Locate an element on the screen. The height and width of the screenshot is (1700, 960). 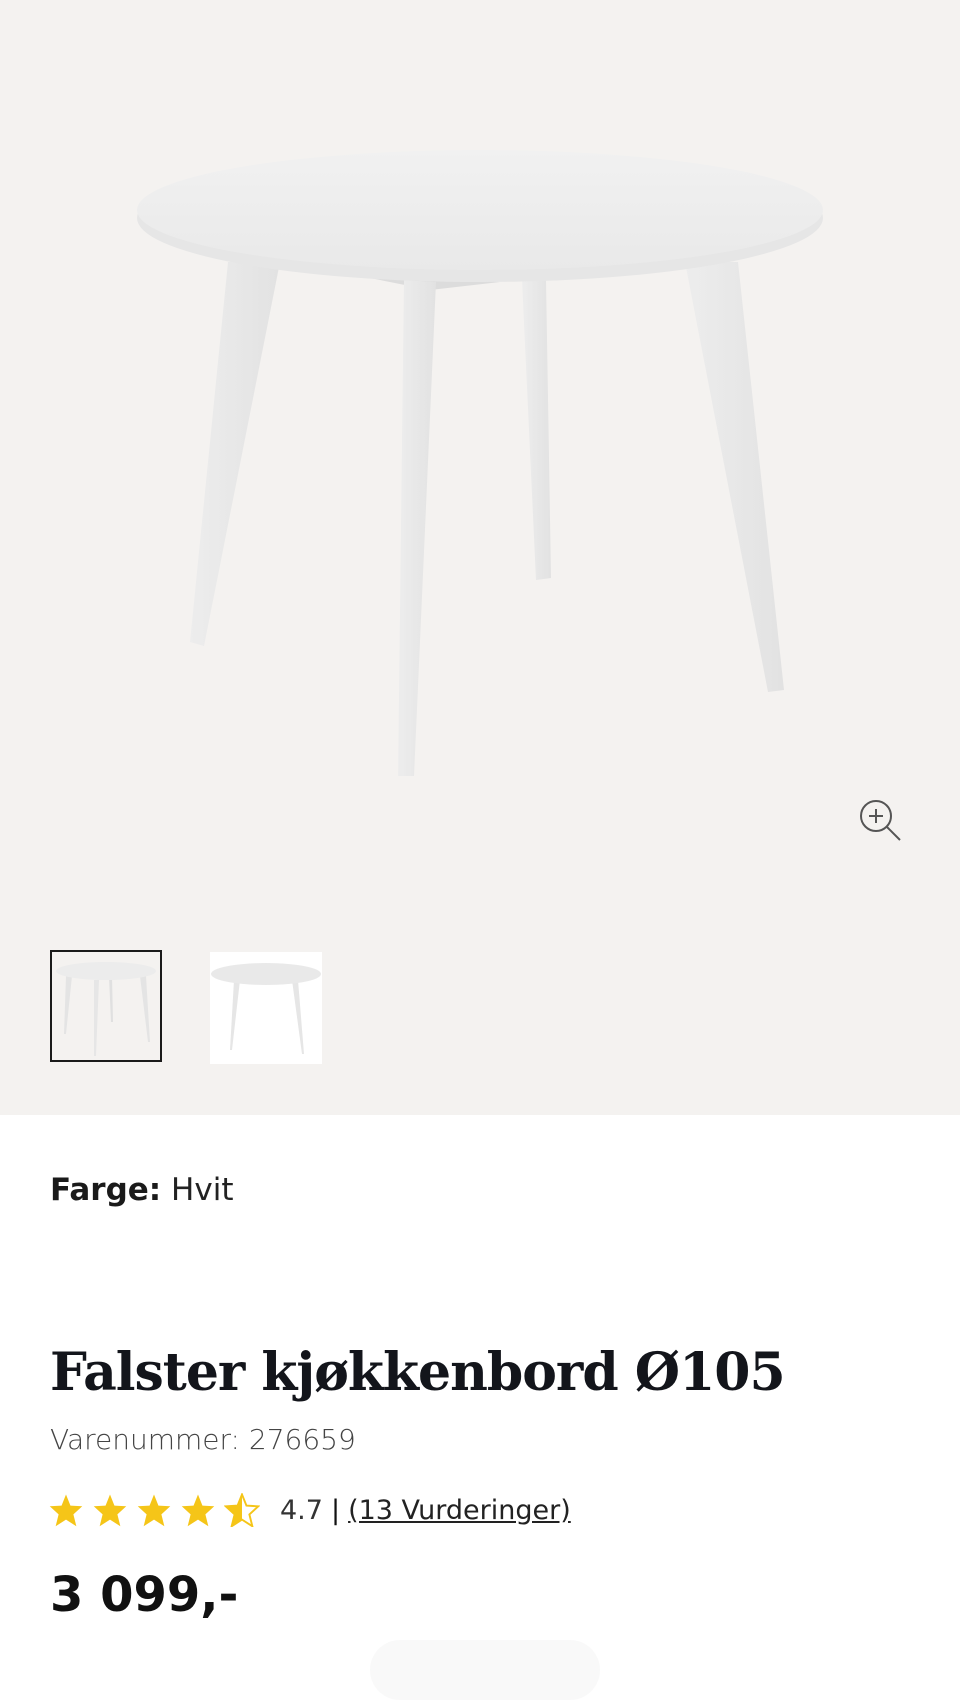
rating-stars is located at coordinates (154, 1510).